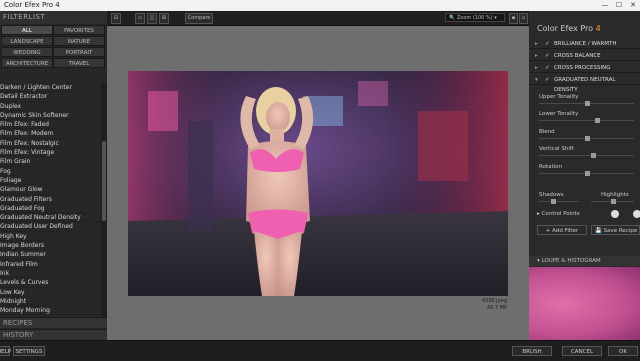 The image size is (640, 361). Describe the element at coordinates (605, 5) in the screenshot. I see `minimize-button: —` at that location.